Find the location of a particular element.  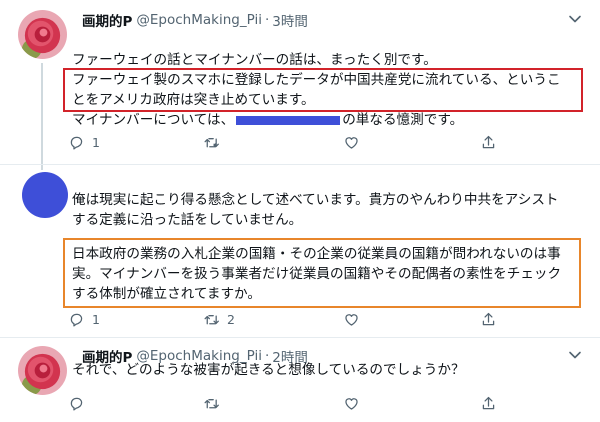

thread-connector is located at coordinates (42, 116).